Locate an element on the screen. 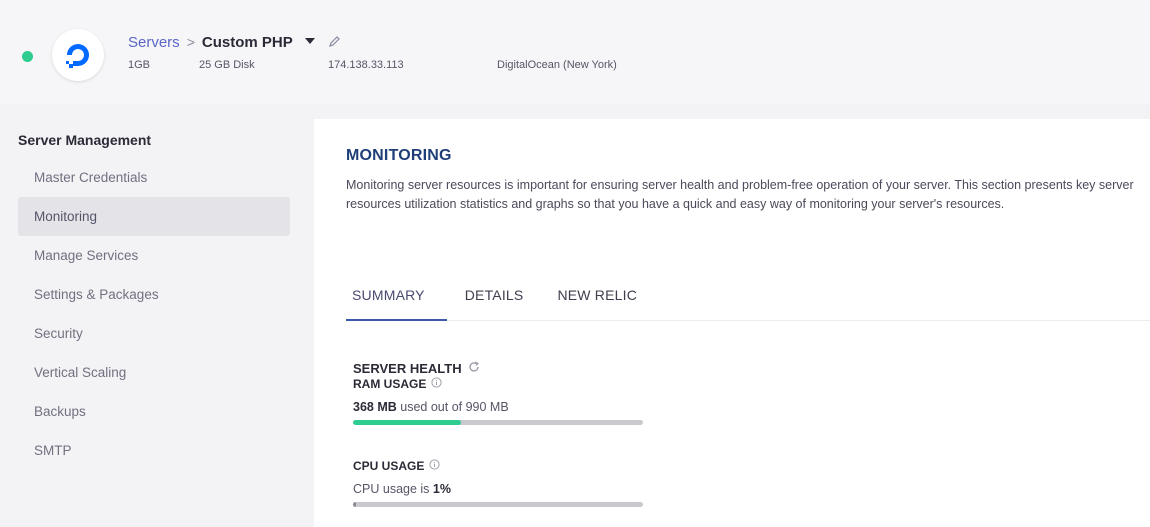  sidebar-item-monitoring: Monitoring is located at coordinates (154, 216).